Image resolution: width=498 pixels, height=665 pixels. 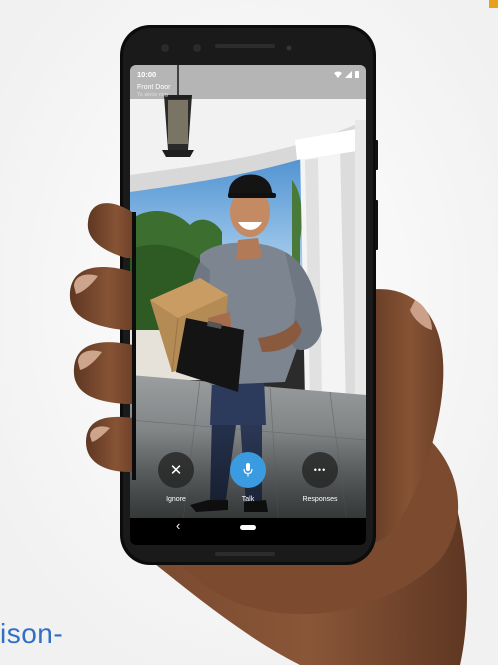 I want to click on corner-accent, so click(x=493, y=4).